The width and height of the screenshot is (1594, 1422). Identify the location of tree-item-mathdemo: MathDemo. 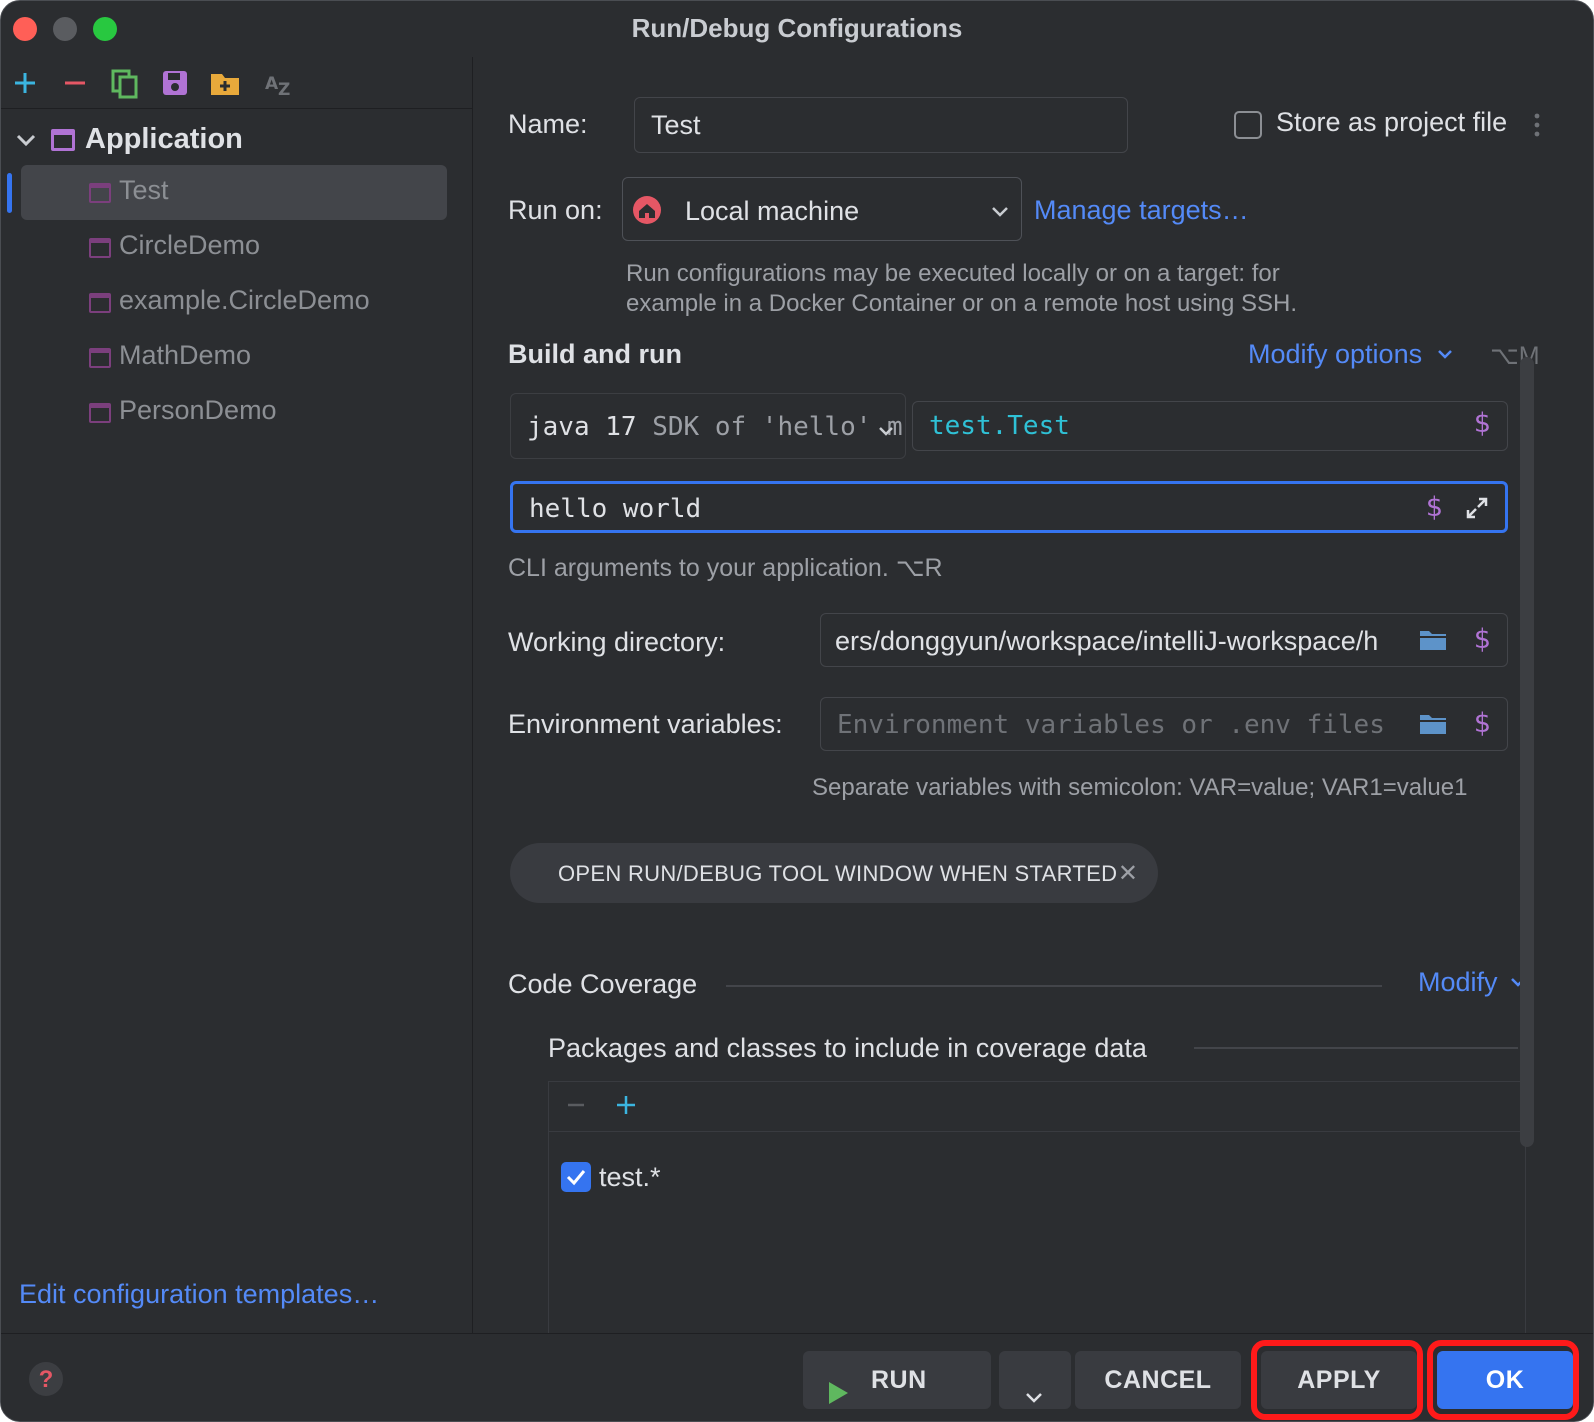
(234, 357).